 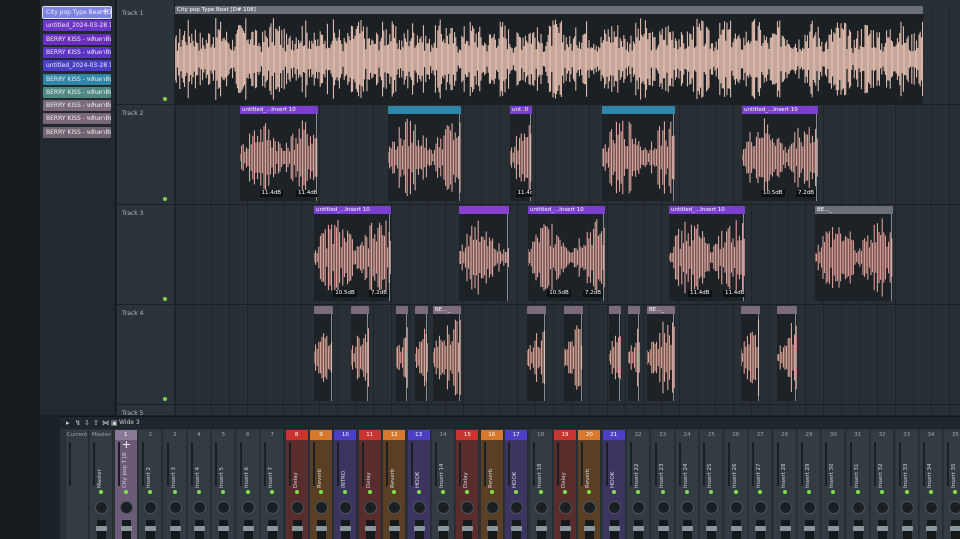 I want to click on mixer-strip: 2 Insert 2, so click(x=151, y=484).